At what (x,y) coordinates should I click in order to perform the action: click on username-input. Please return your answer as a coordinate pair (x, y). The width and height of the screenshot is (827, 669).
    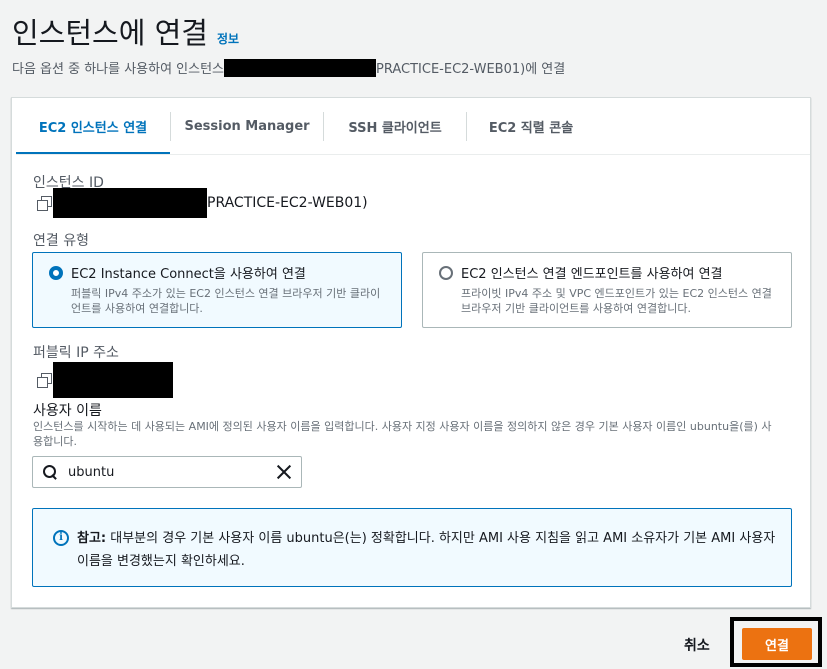
    Looking at the image, I should click on (166, 472).